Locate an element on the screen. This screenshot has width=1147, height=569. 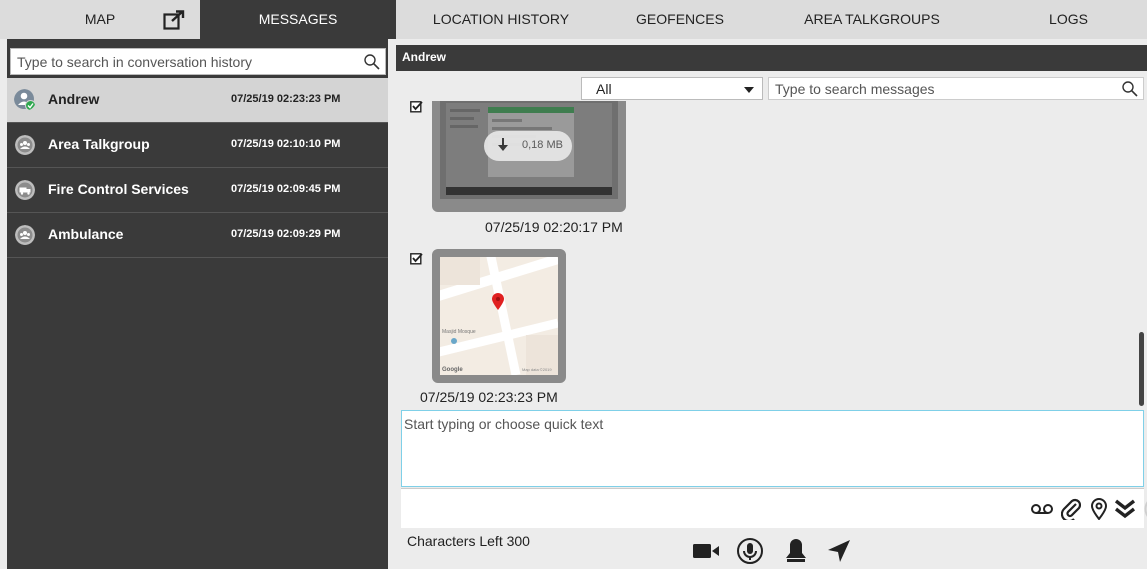
composer-toolbar is located at coordinates (774, 508).